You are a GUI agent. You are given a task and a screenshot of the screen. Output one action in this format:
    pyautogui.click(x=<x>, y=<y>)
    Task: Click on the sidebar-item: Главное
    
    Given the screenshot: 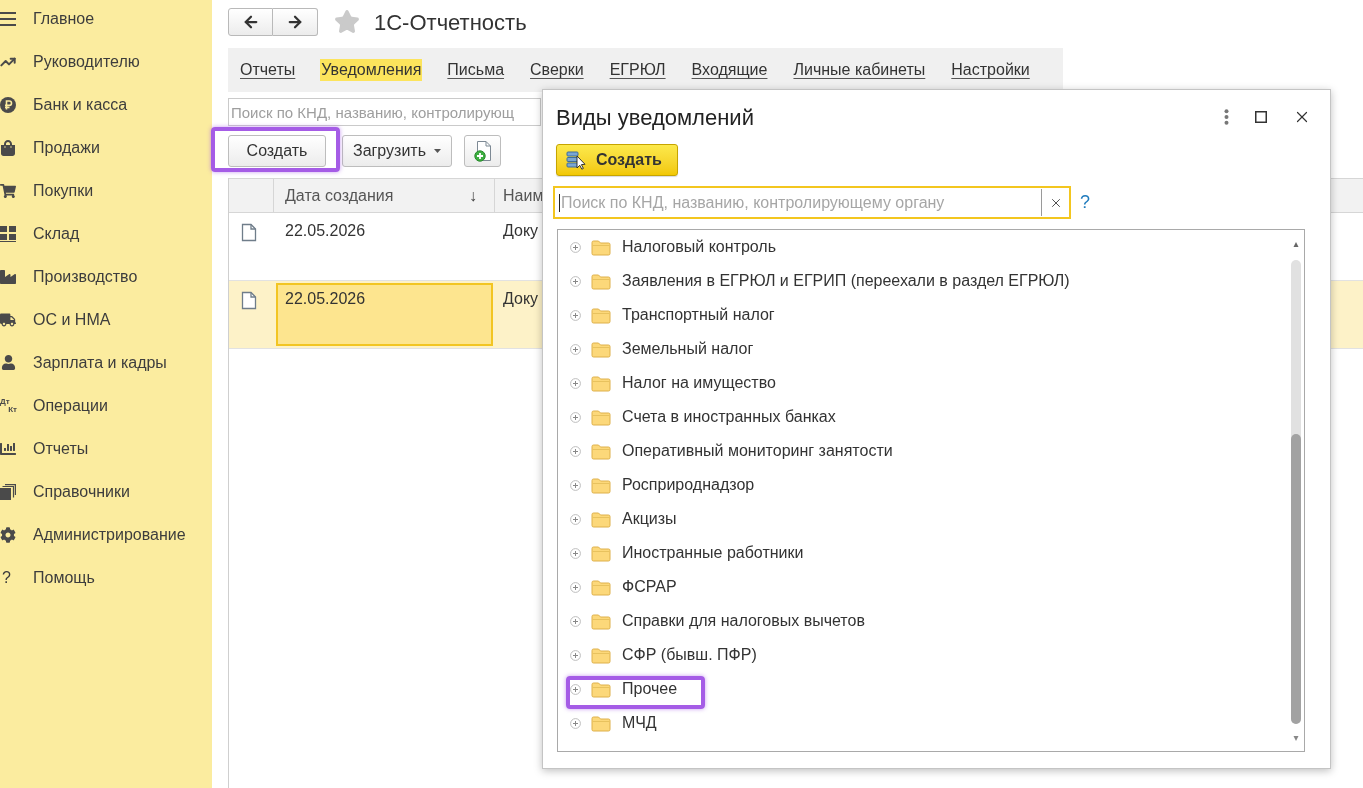 What is the action you would take?
    pyautogui.click(x=106, y=20)
    